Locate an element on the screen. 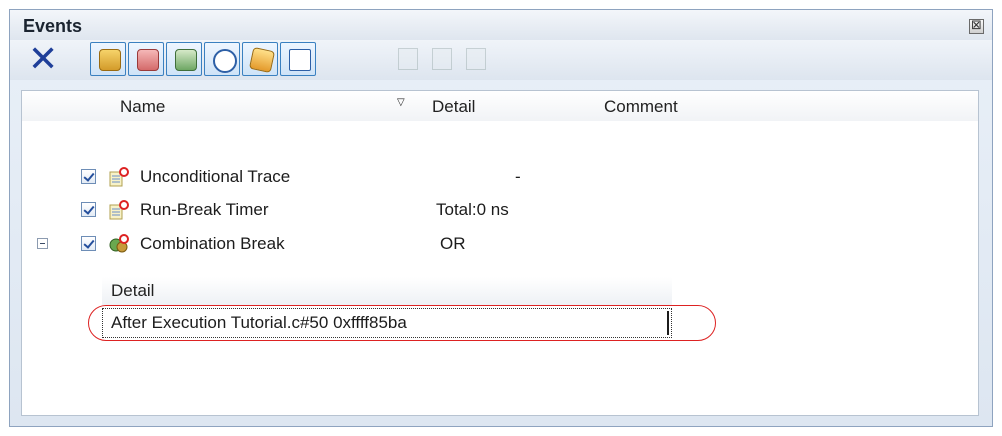 This screenshot has height=436, width=1002. edit-button is located at coordinates (407, 59).